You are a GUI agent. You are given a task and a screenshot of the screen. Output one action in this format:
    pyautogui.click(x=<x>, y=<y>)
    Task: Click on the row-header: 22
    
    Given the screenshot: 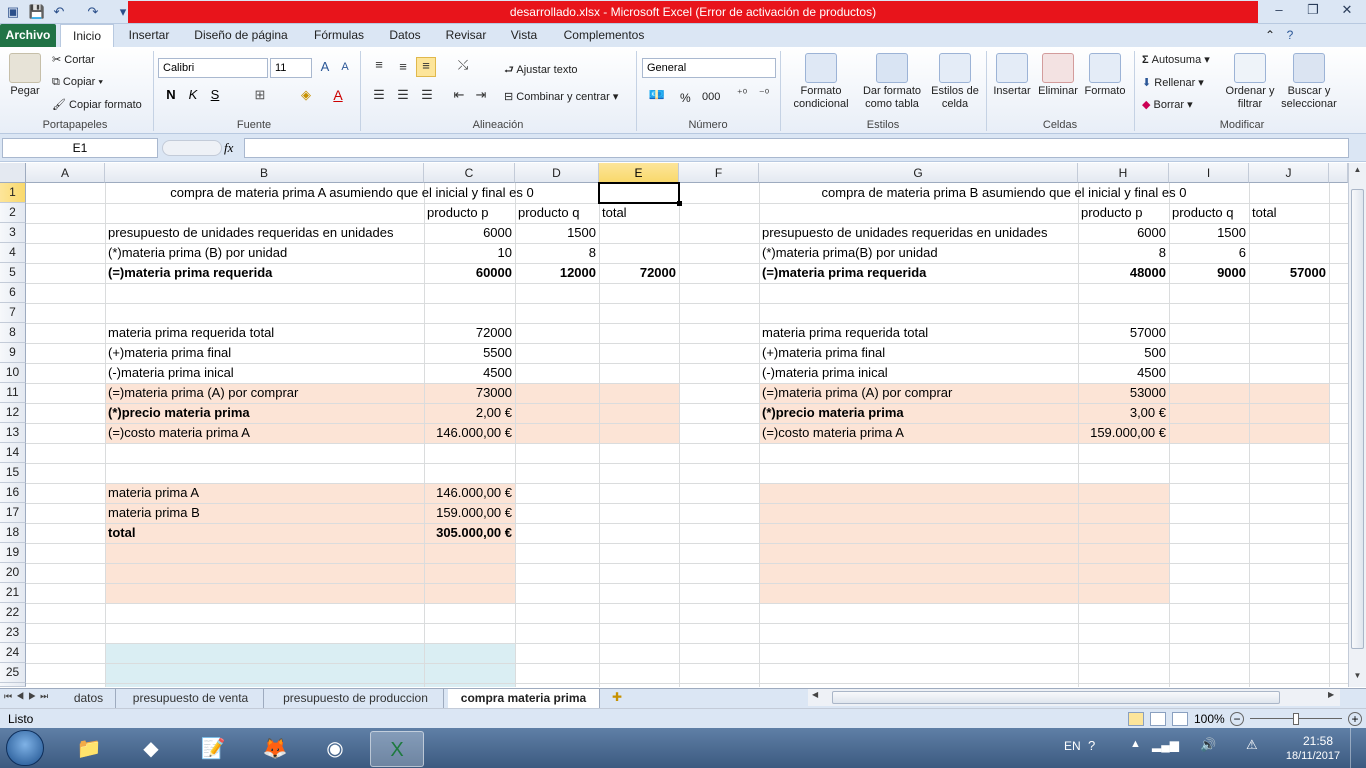 What is the action you would take?
    pyautogui.click(x=13, y=613)
    